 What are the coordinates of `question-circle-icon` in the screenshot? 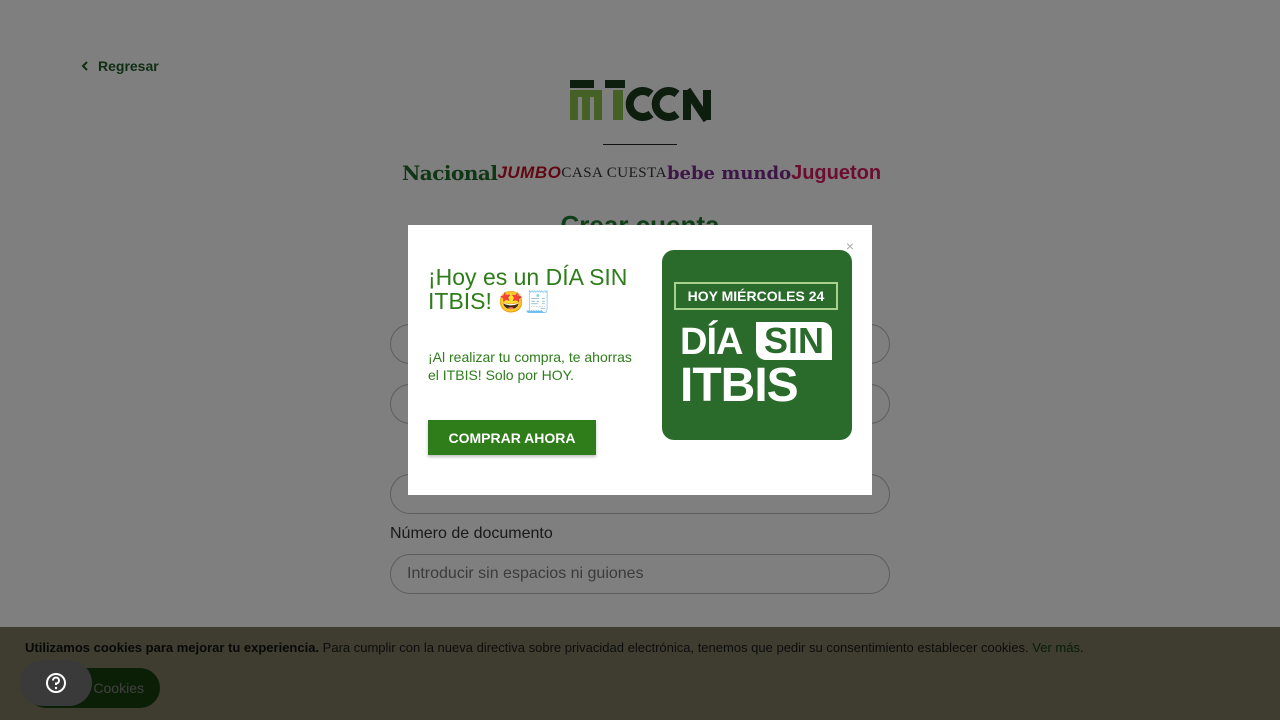 It's located at (56, 683).